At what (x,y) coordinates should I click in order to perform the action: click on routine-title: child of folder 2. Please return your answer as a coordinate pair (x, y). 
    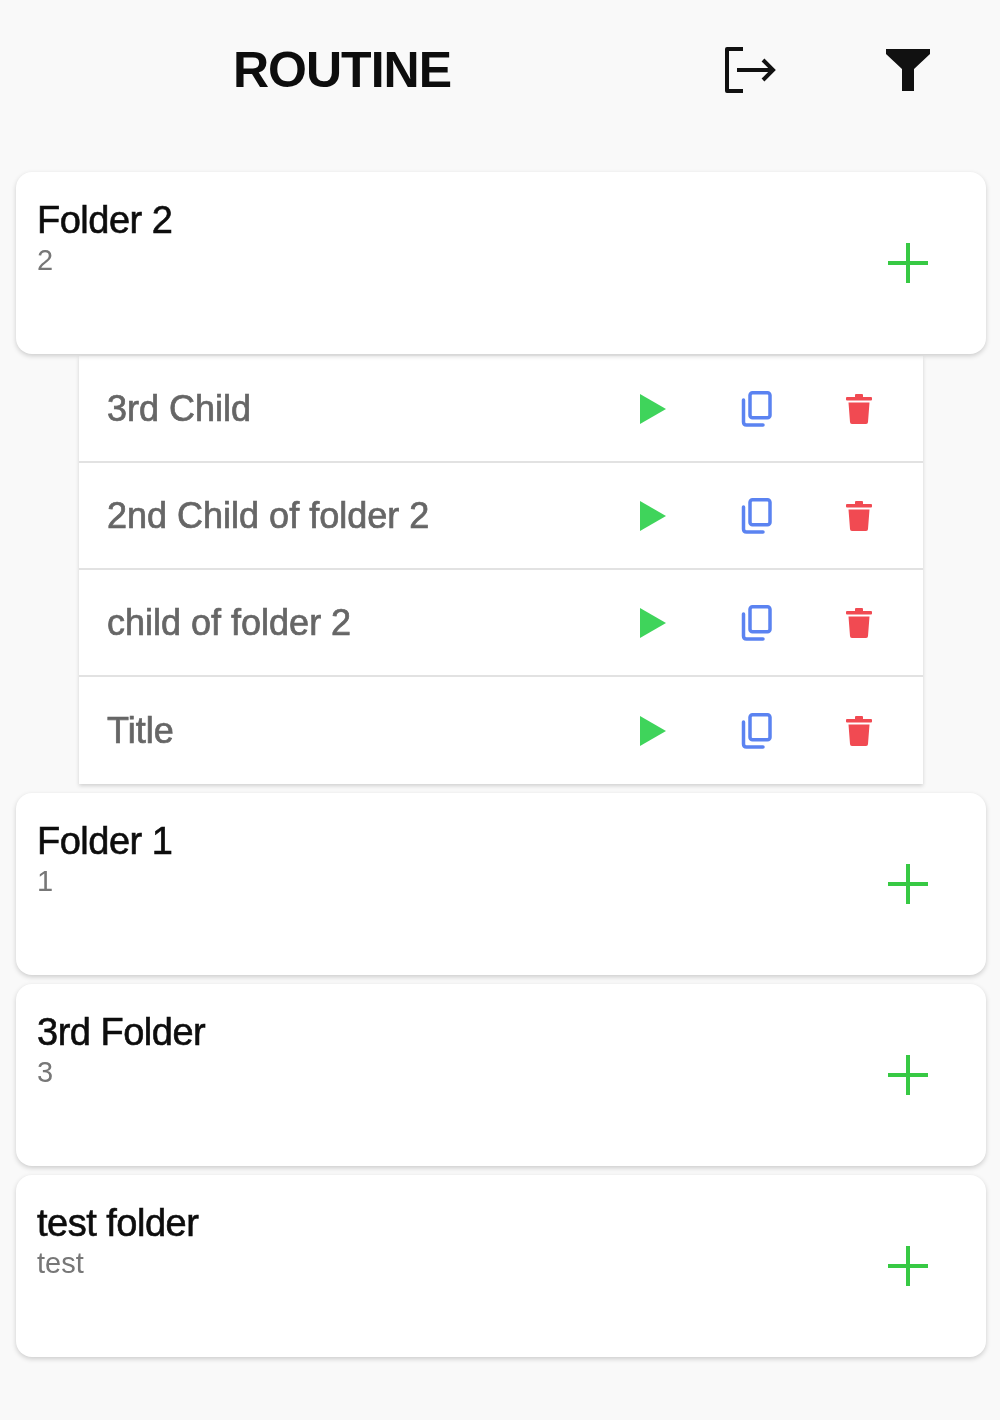
    Looking at the image, I should click on (339, 622).